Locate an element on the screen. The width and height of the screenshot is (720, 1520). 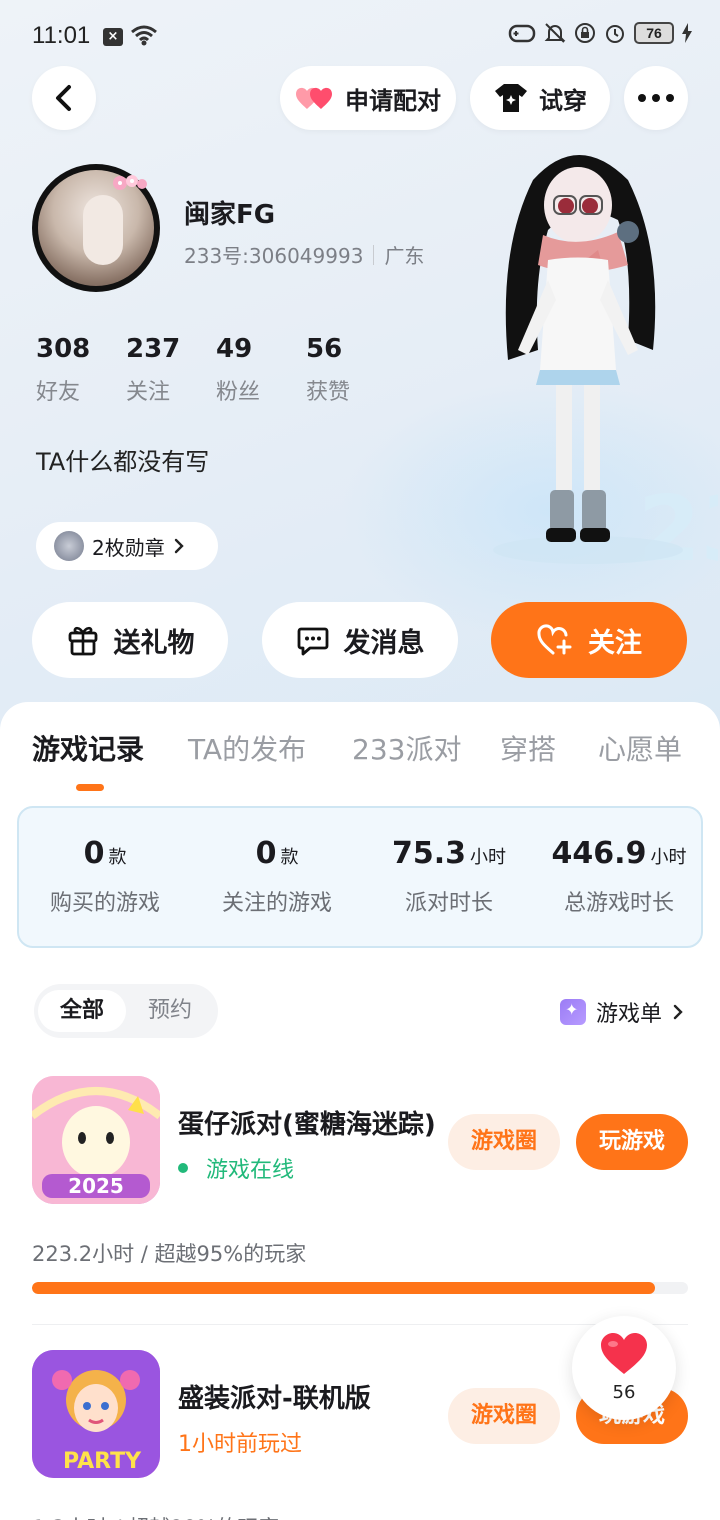
game-icon-eggy-party: 2025 is located at coordinates (96, 1140).